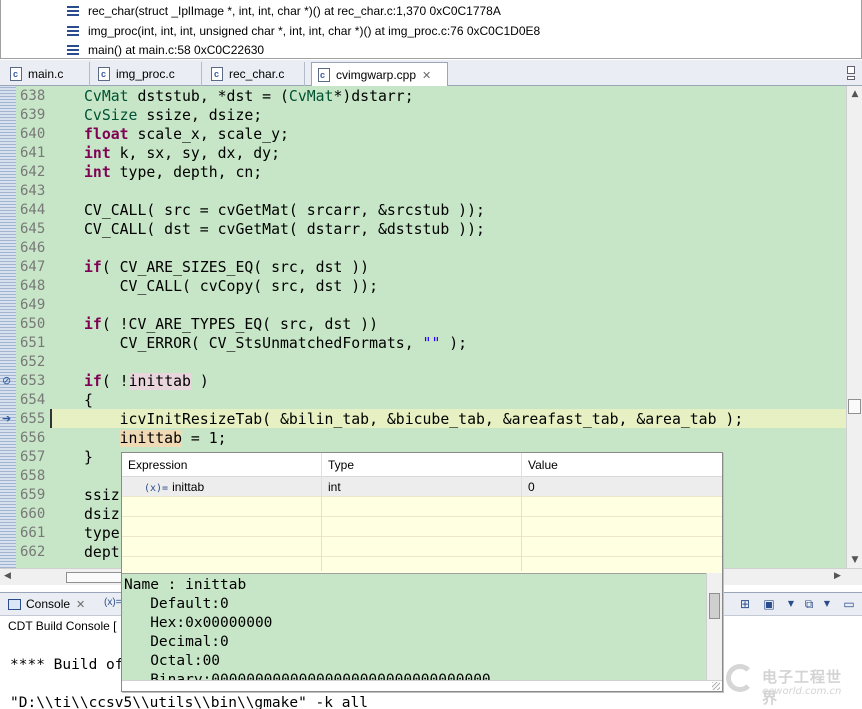  I want to click on line-number: 638, so click(33, 96).